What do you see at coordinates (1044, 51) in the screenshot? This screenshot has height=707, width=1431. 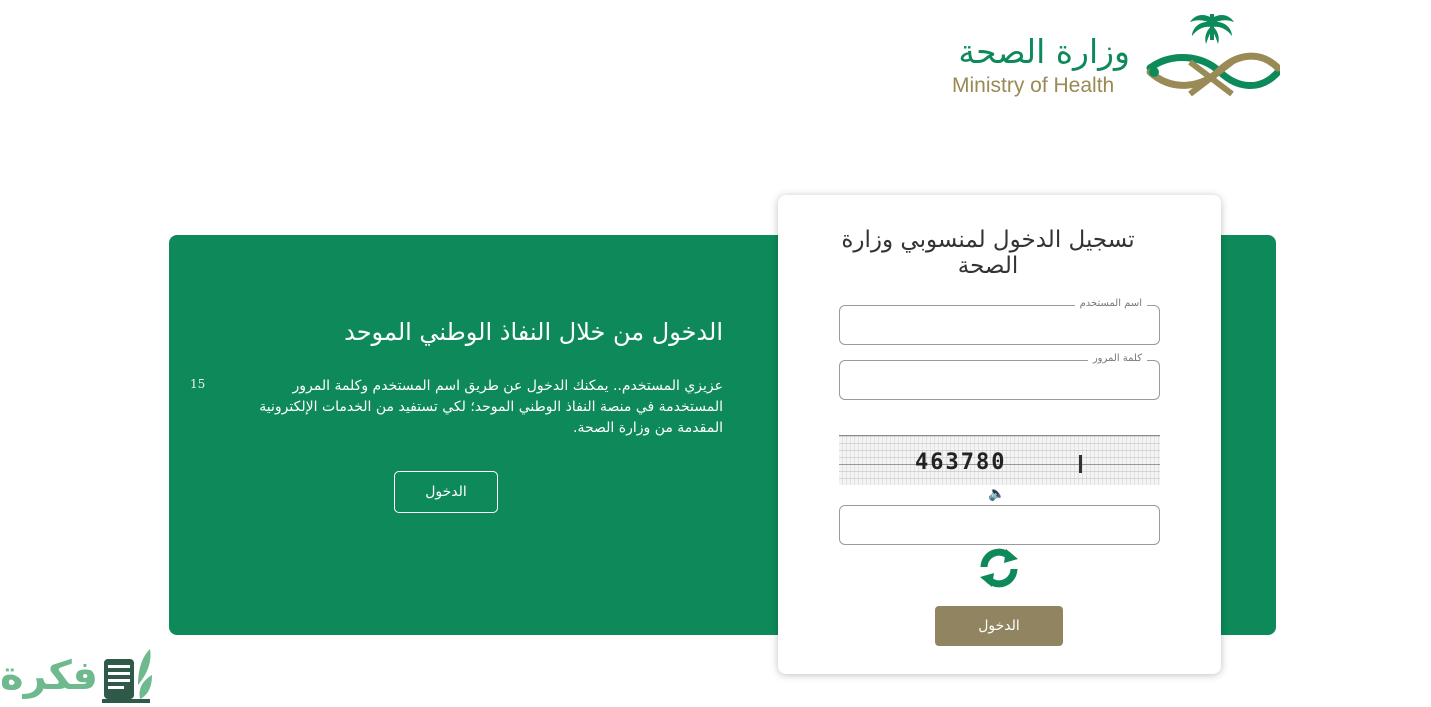 I see `logo-arabic-text: وزارة الصحة` at bounding box center [1044, 51].